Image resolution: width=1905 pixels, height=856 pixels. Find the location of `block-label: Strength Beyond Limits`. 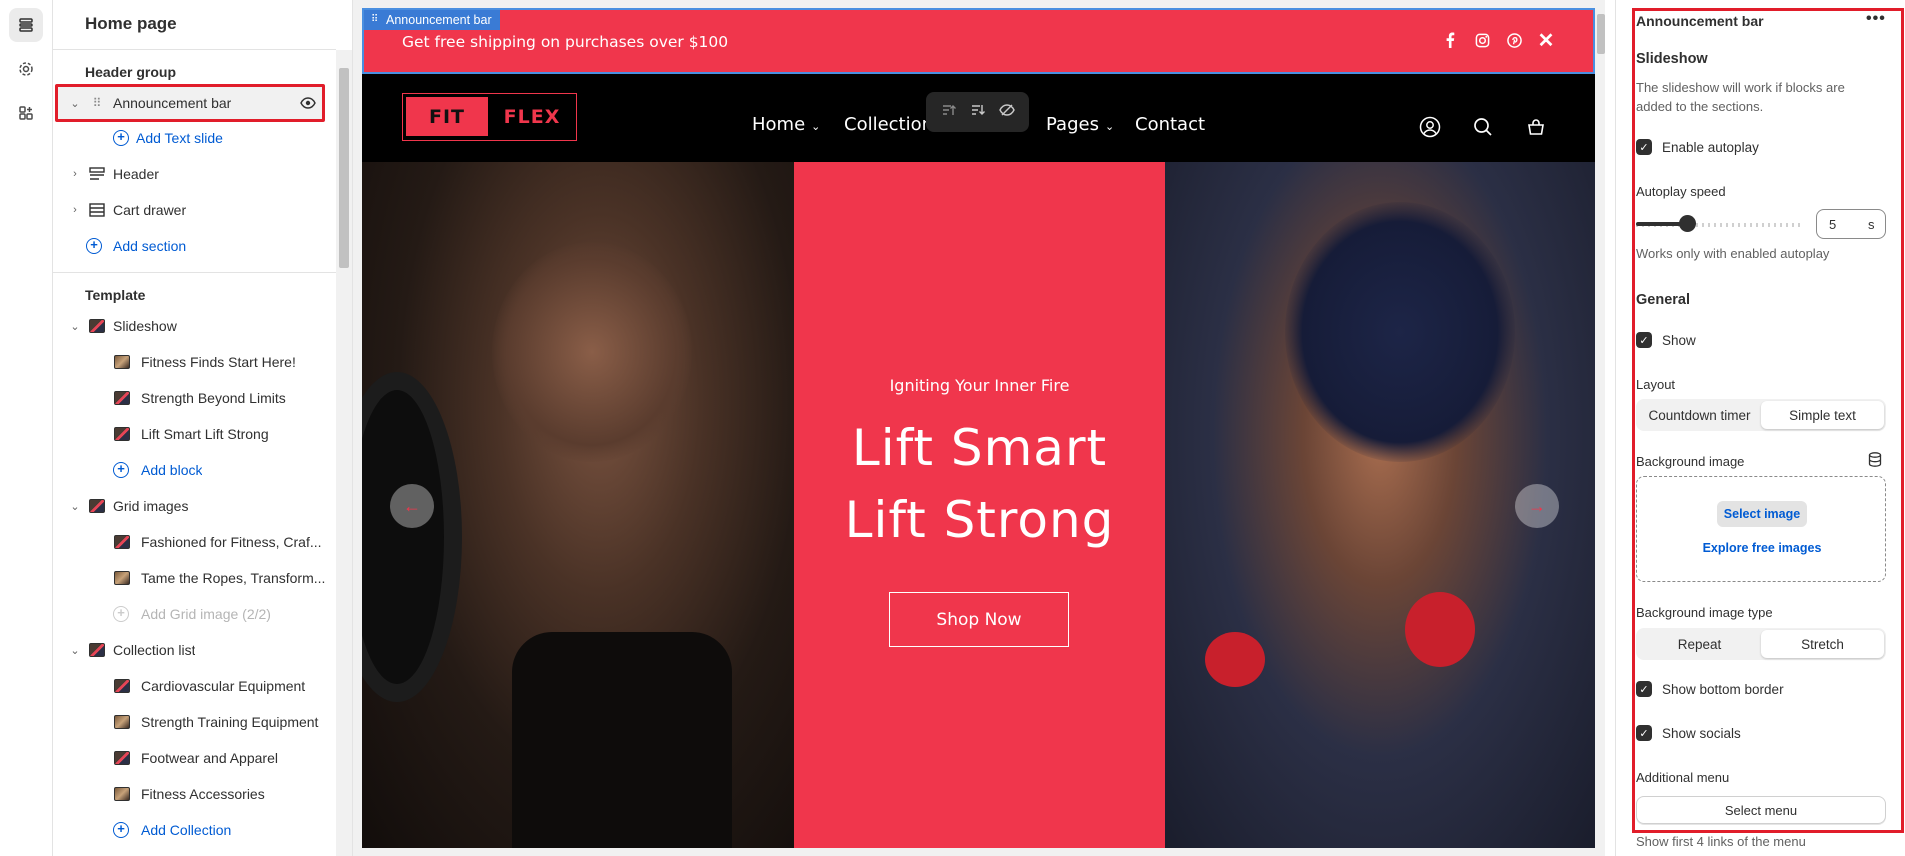

block-label: Strength Beyond Limits is located at coordinates (213, 398).